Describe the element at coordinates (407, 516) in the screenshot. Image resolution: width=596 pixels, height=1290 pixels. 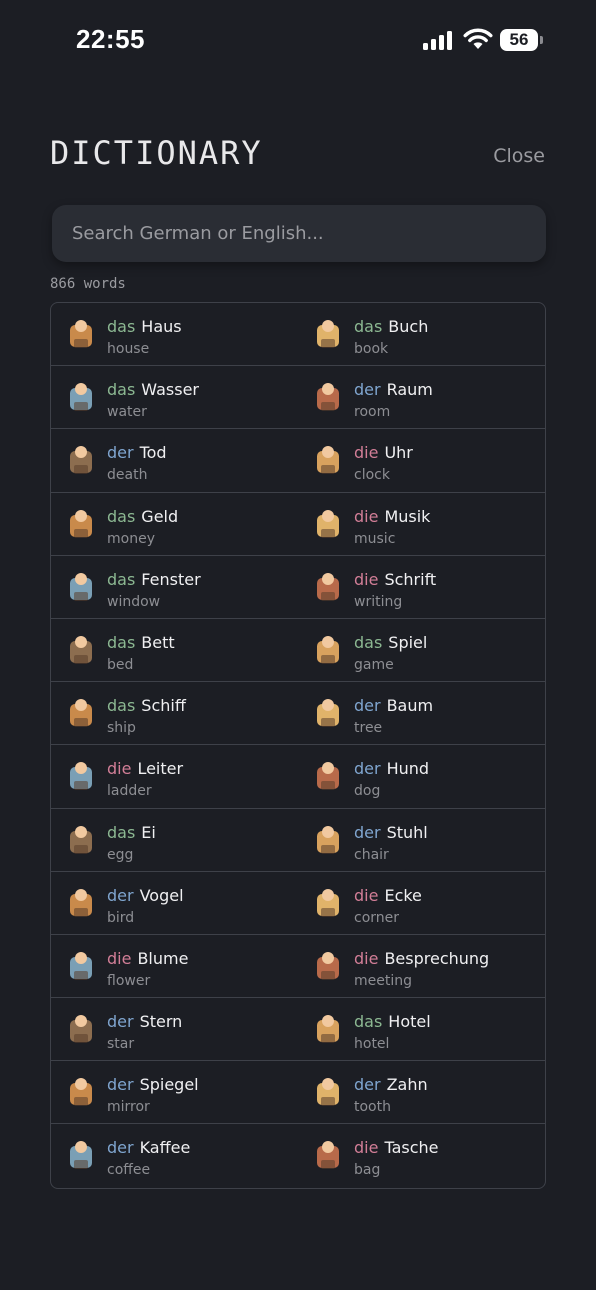
I see `word-noun: Musik` at that location.